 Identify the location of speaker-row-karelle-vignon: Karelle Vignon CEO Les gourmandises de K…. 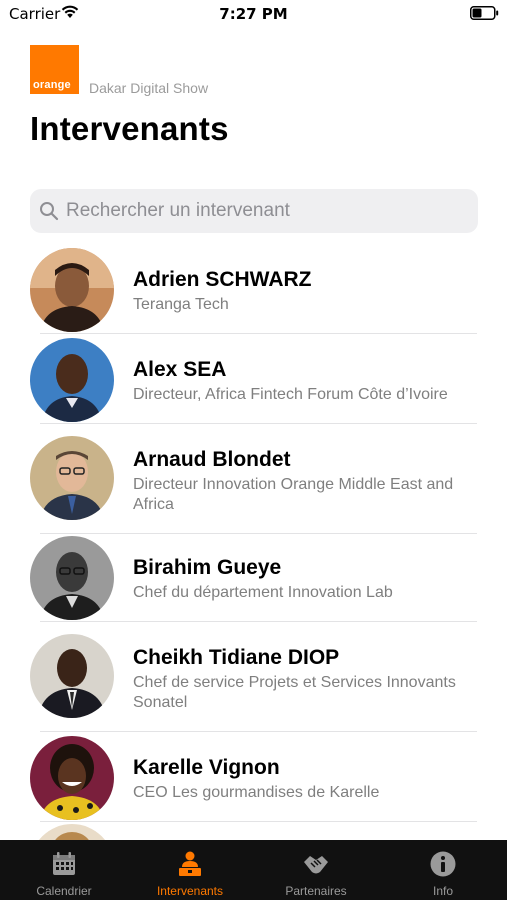
(253, 777).